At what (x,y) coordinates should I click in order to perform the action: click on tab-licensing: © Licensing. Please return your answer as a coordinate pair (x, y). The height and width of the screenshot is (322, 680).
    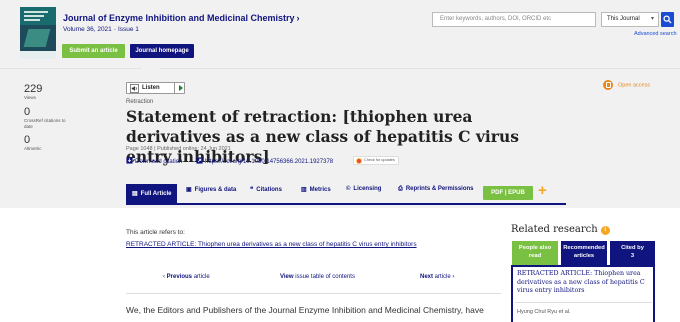
    Looking at the image, I should click on (363, 189).